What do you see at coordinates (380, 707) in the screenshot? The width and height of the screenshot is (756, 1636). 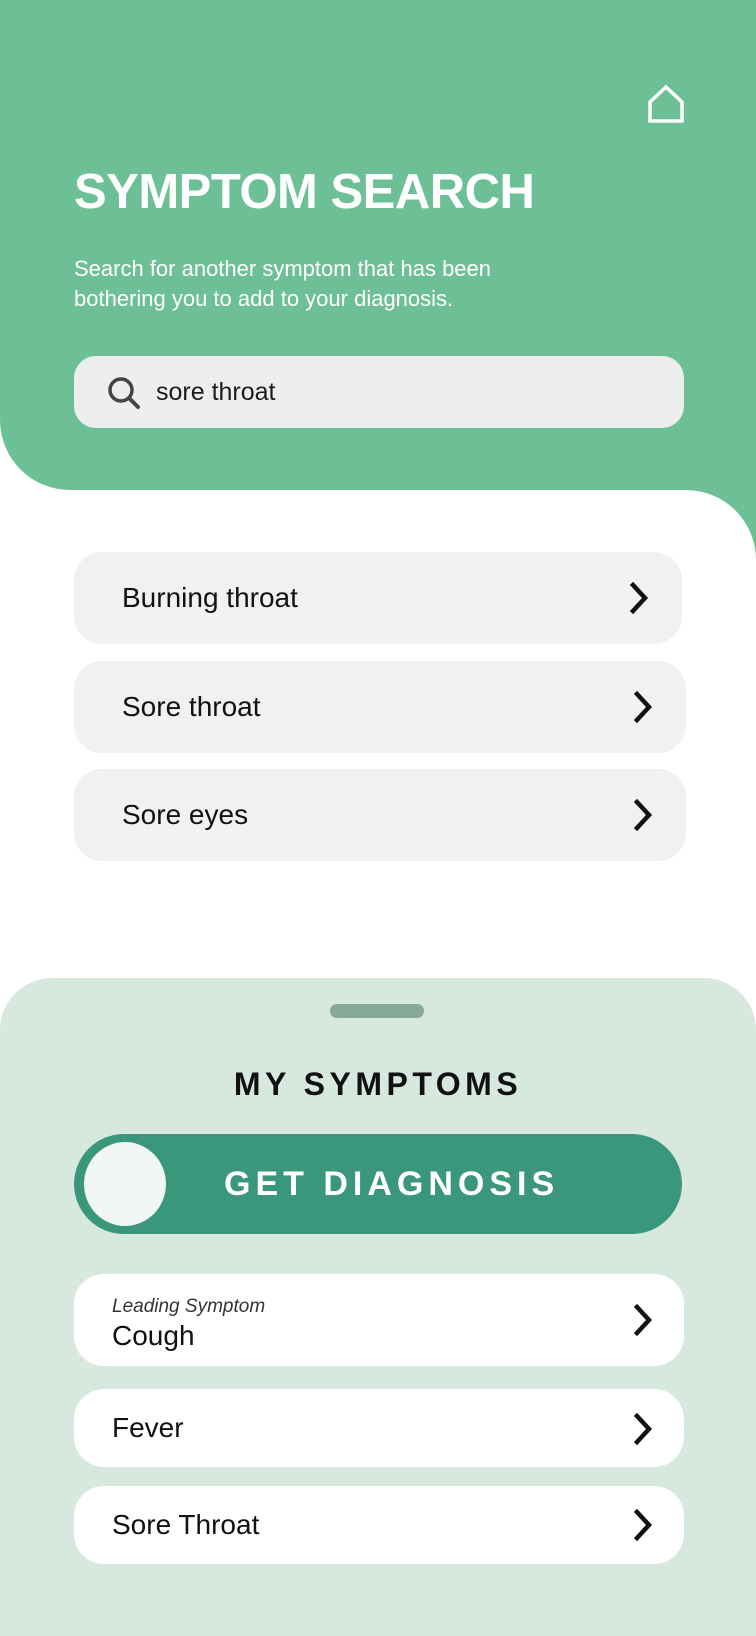 I see `result-item-sore-throat: Sore throat` at bounding box center [380, 707].